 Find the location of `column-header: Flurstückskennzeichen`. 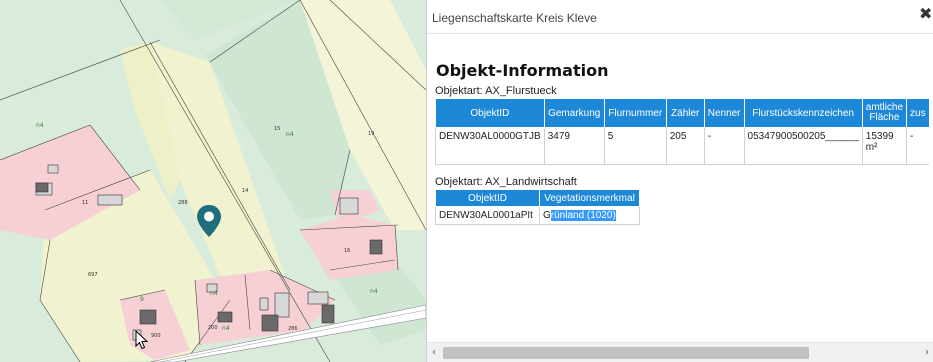

column-header: Flurstückskennzeichen is located at coordinates (803, 113).